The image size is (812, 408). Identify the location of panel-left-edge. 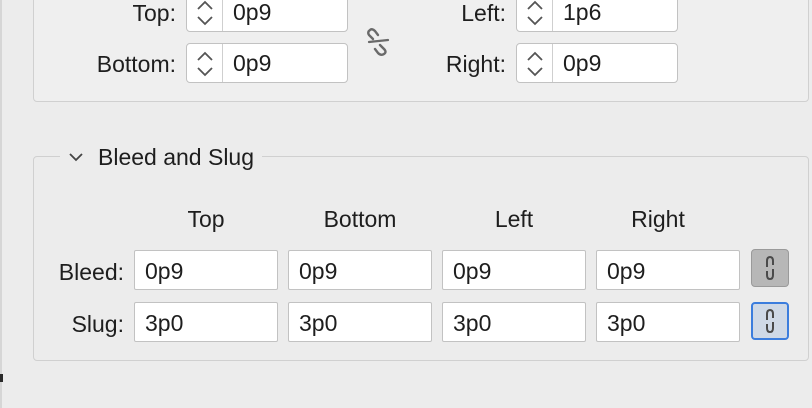
(1, 204).